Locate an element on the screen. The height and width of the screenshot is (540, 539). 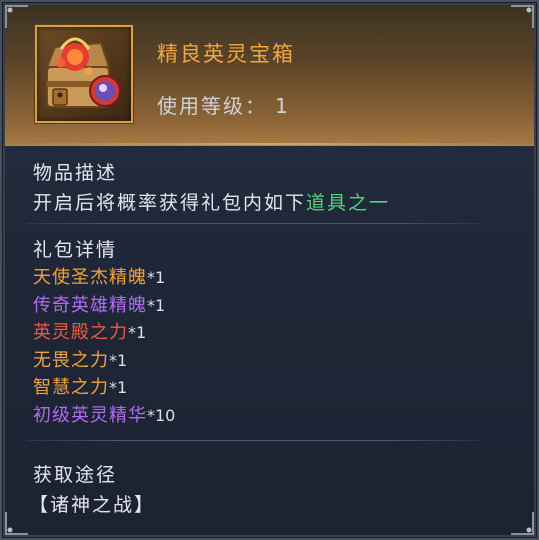
reward-item-name: 英灵殿之力 is located at coordinates (80, 332).